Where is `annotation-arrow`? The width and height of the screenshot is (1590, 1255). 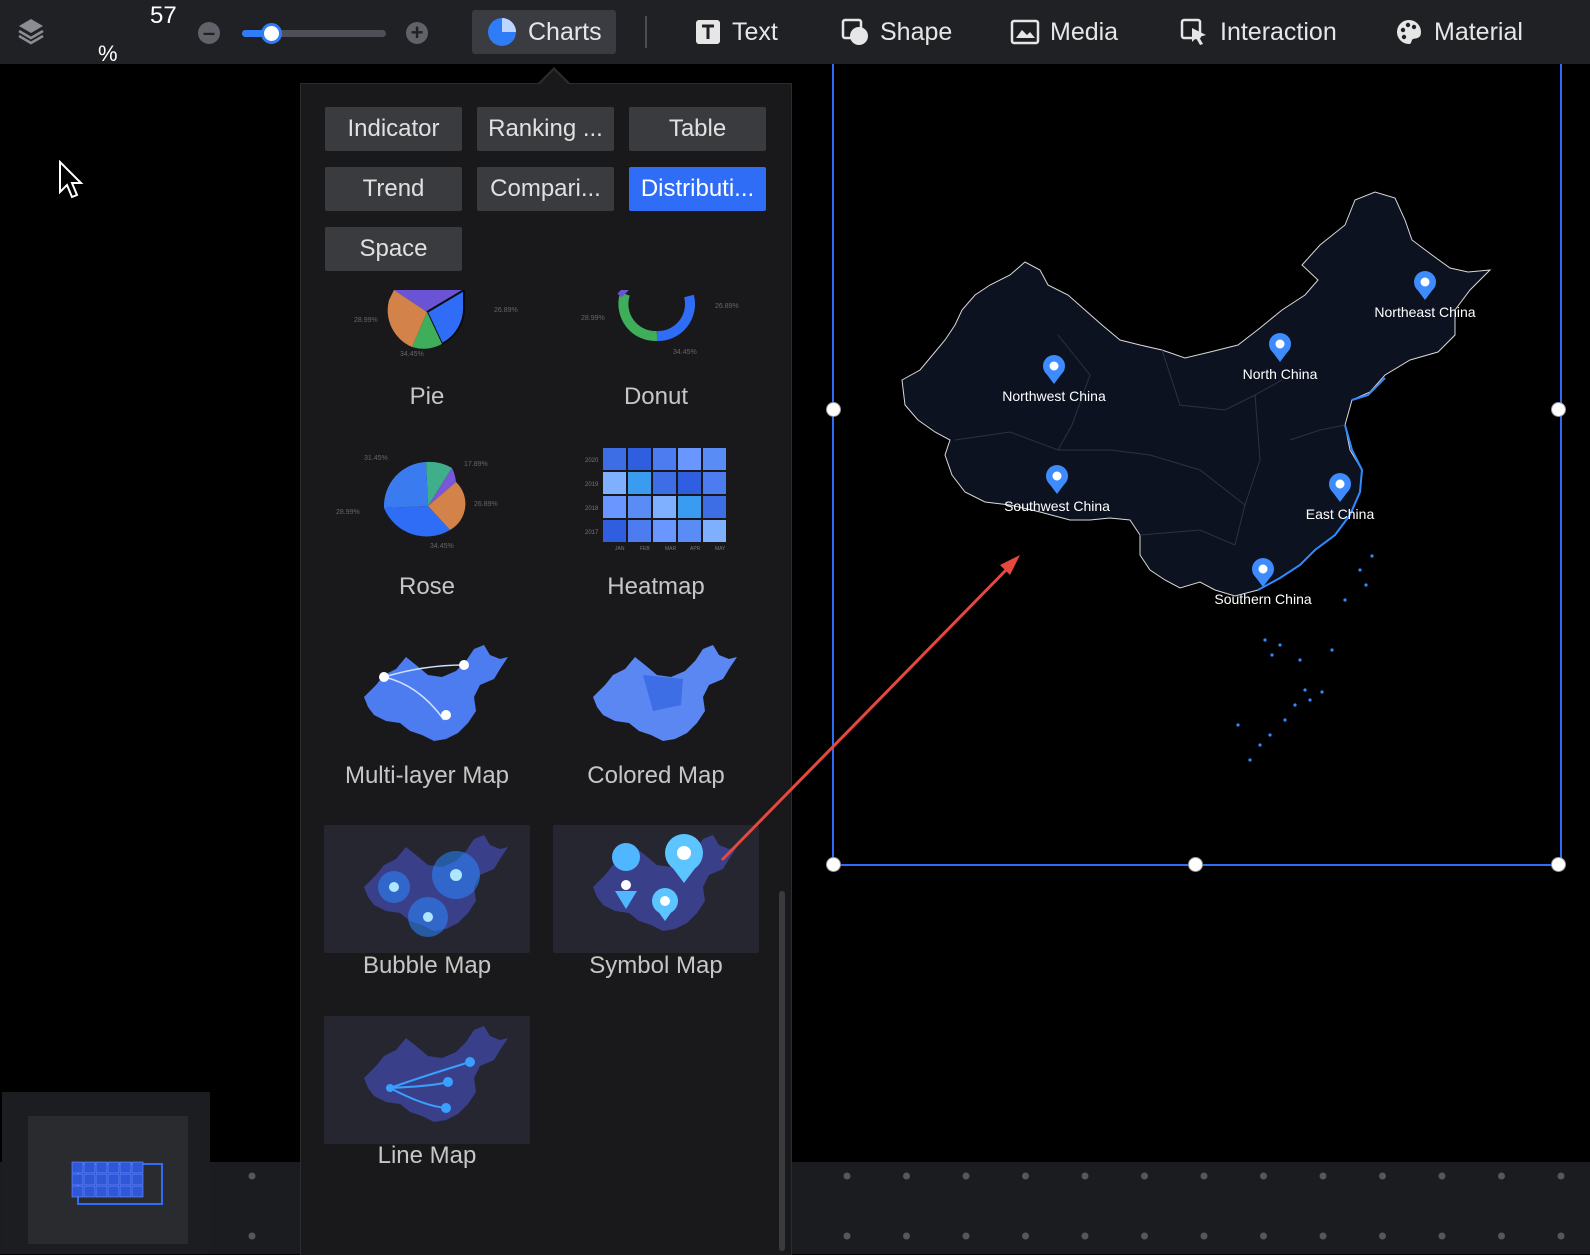
annotation-arrow is located at coordinates (866, 713).